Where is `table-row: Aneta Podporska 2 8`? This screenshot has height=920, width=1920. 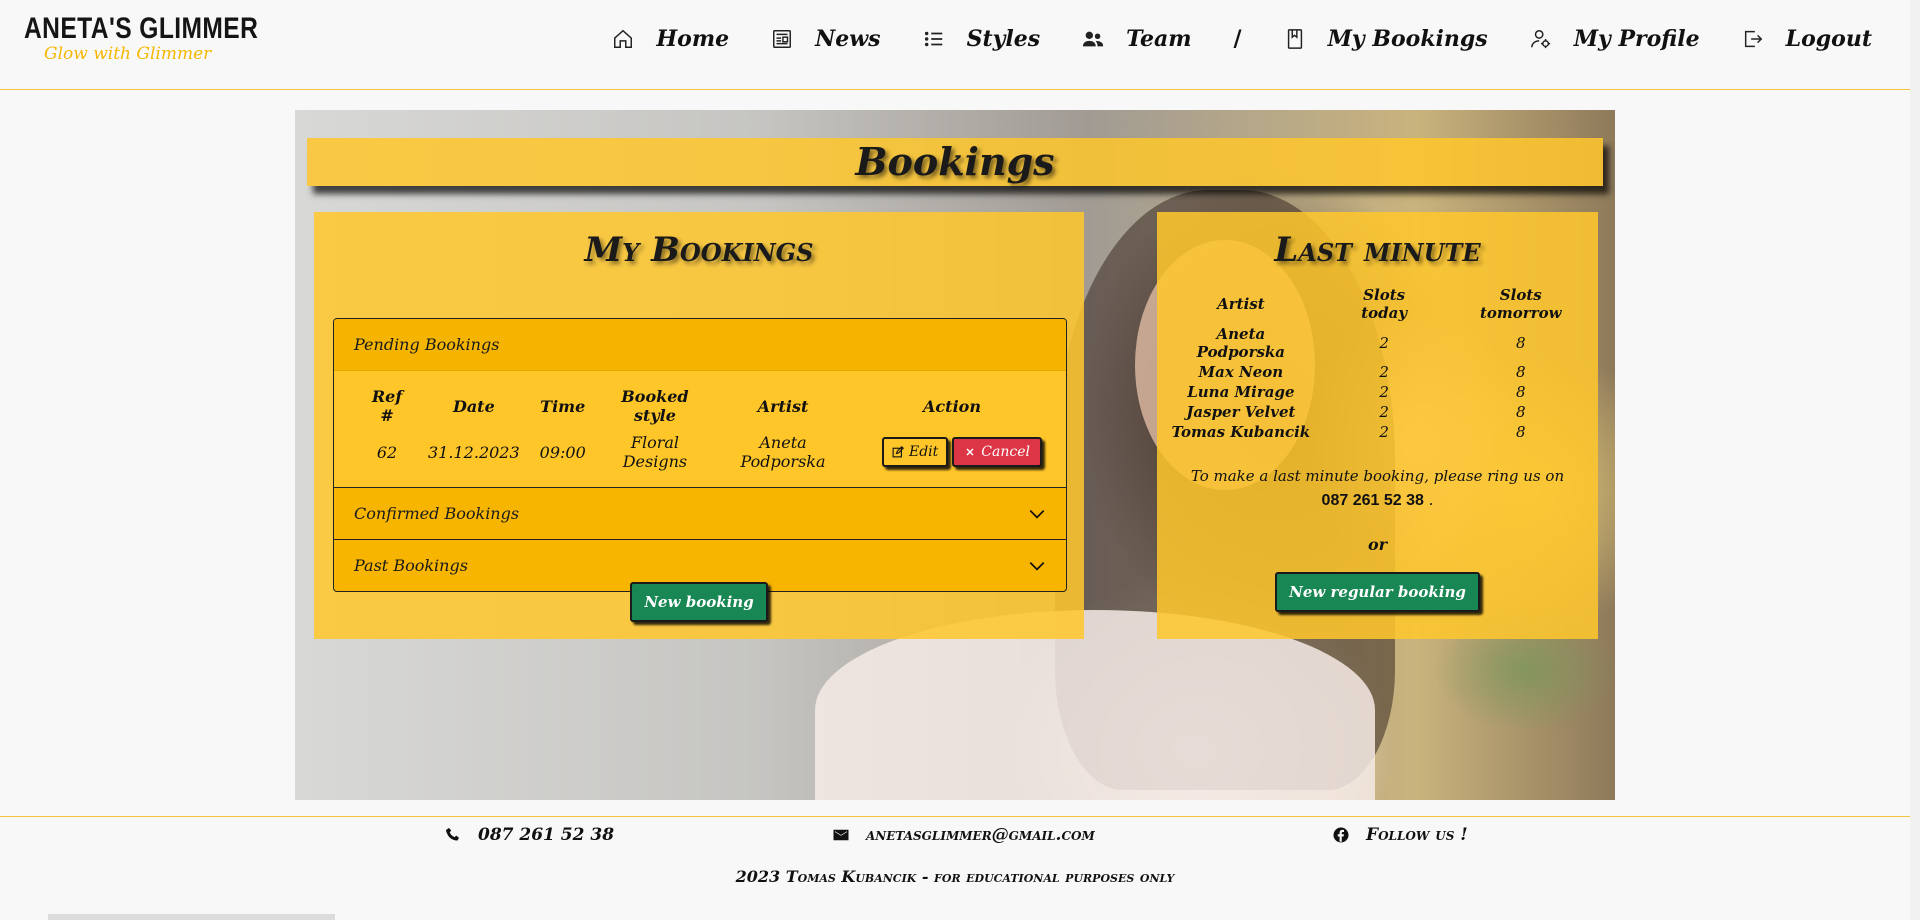 table-row: Aneta Podporska 2 8 is located at coordinates (1377, 343).